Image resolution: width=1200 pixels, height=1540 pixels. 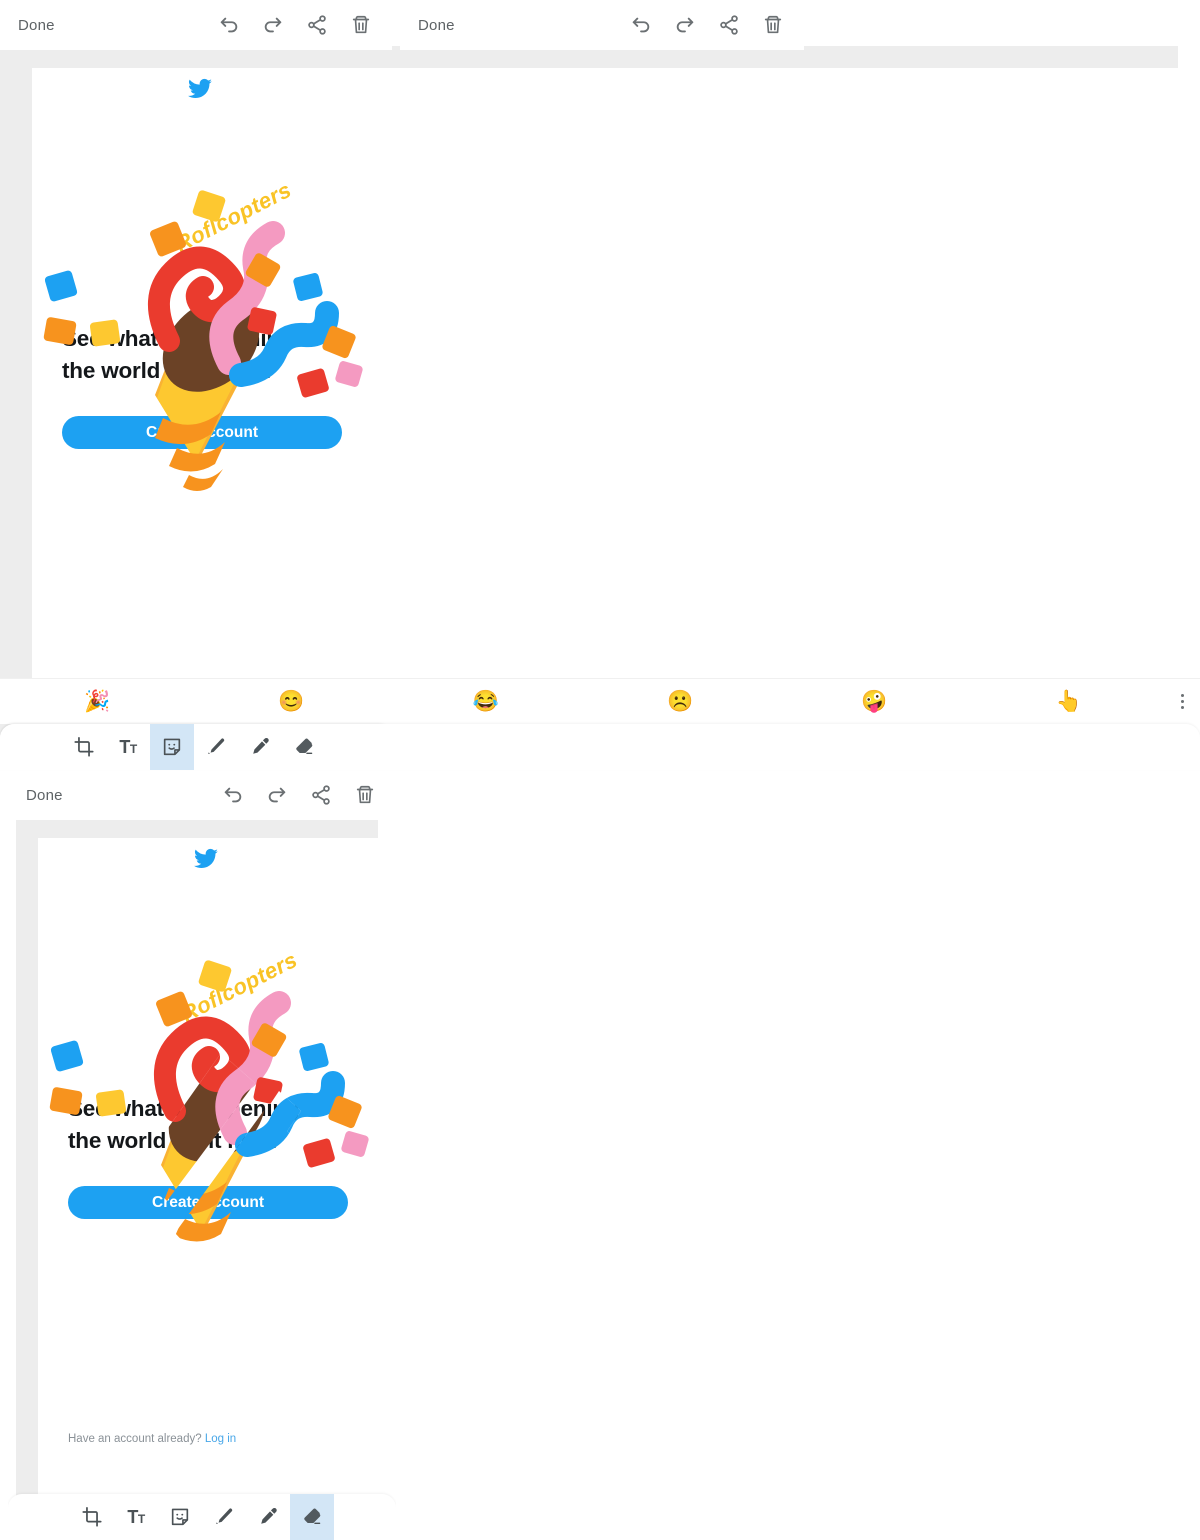 I want to click on pointing-up-emoji: 👆, so click(x=1069, y=701).